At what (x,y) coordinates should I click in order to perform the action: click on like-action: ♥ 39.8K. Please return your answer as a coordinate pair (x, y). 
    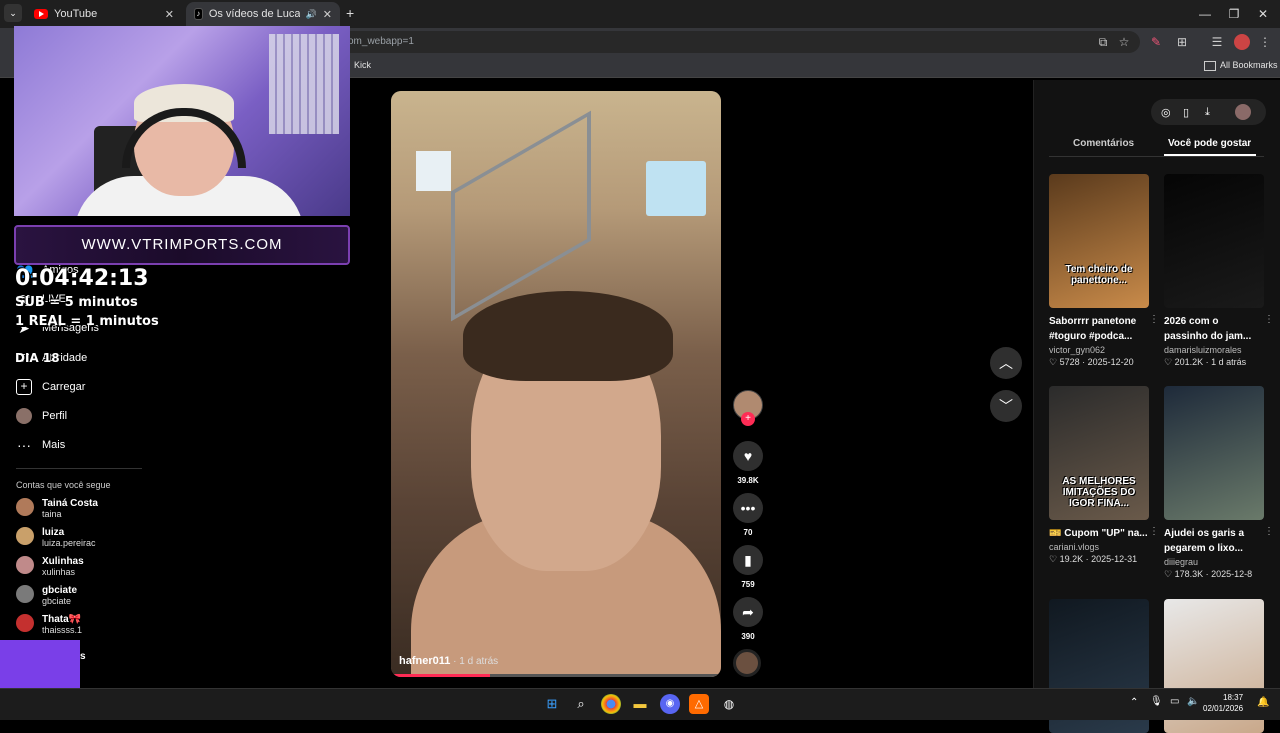
    Looking at the image, I should click on (748, 463).